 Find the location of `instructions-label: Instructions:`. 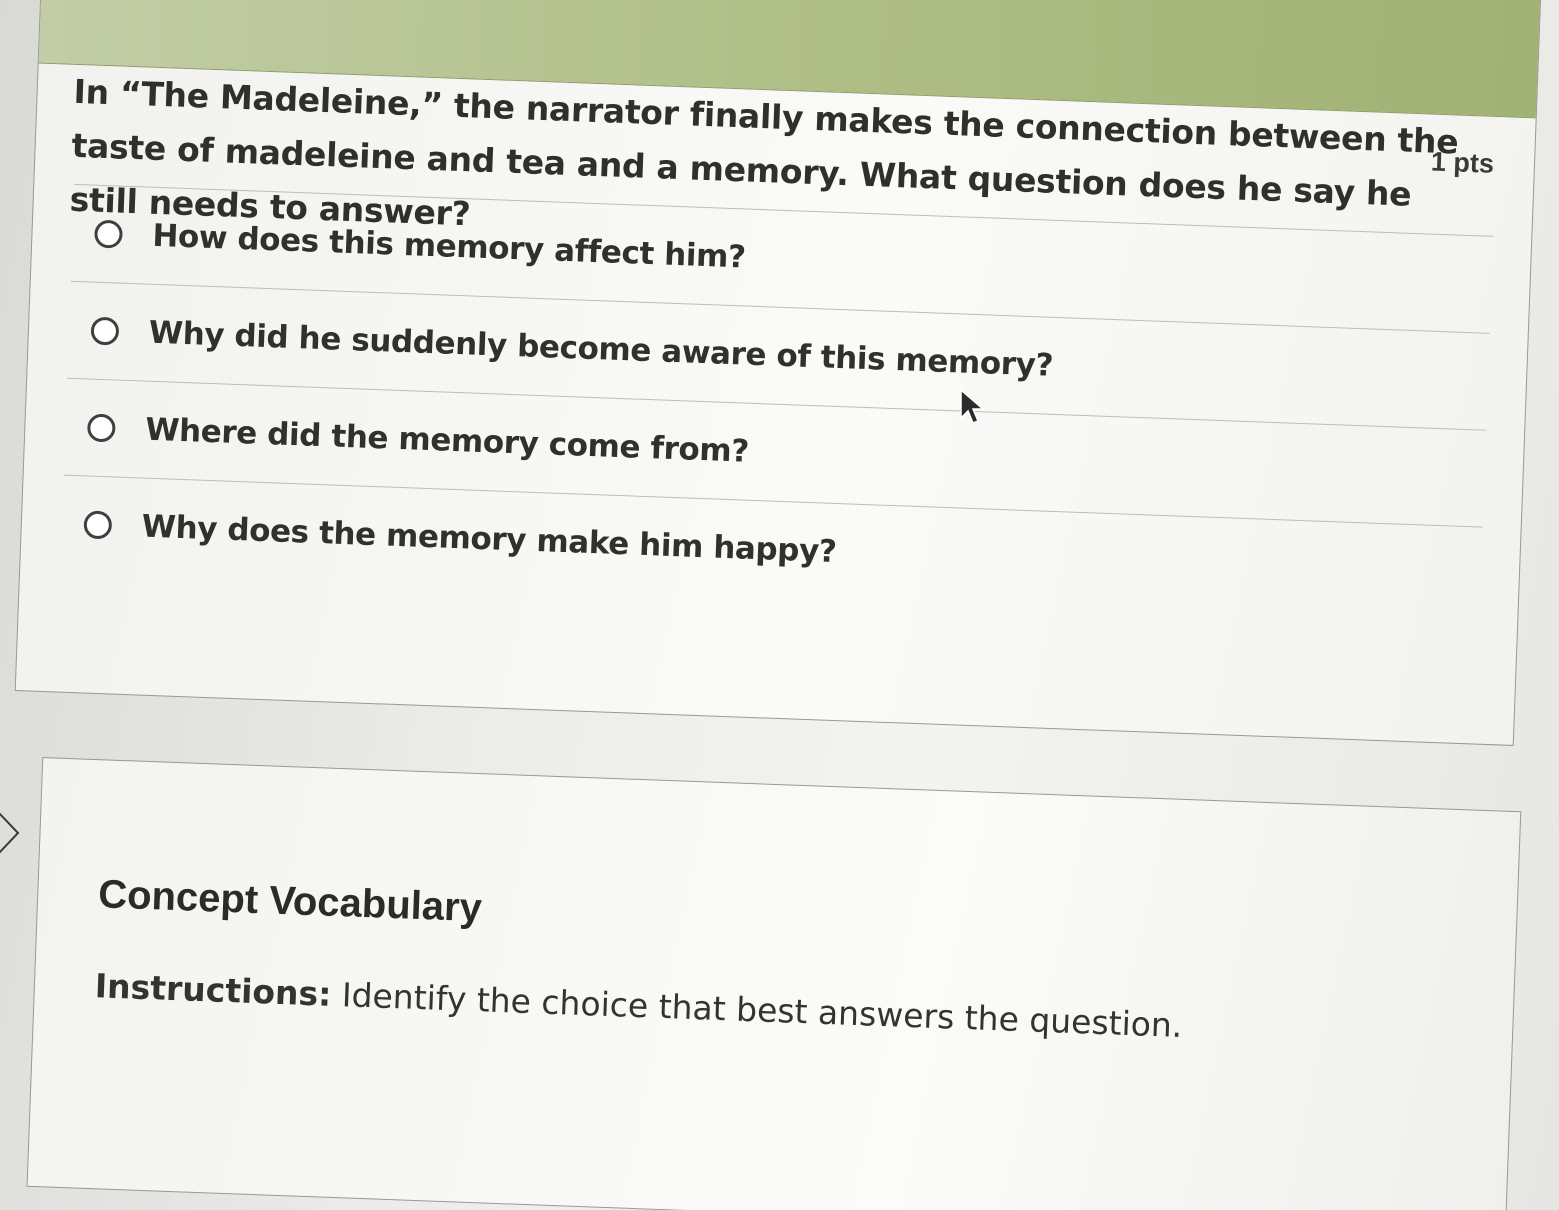

instructions-label: Instructions: is located at coordinates (213, 990).